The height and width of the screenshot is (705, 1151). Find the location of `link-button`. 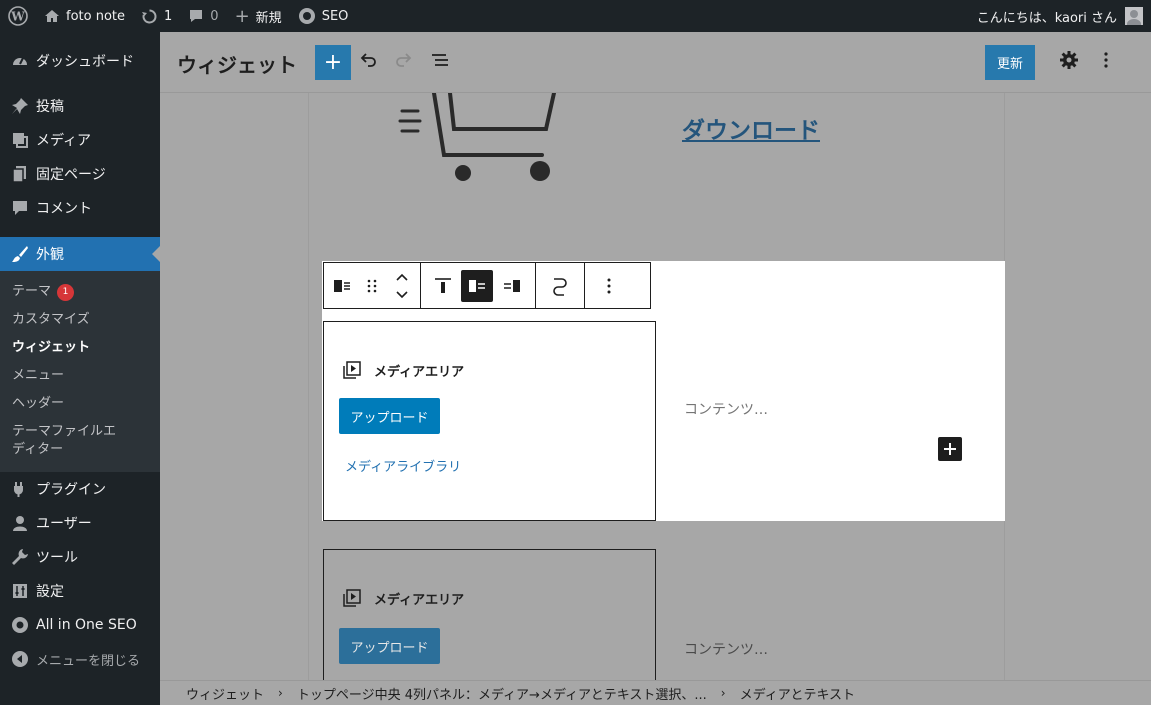

link-button is located at coordinates (560, 285).